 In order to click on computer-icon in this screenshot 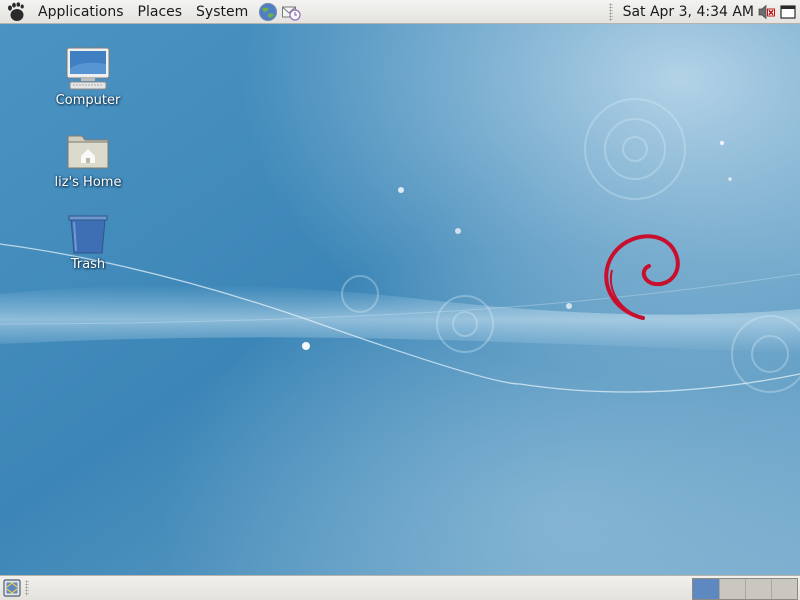, I will do `click(88, 69)`.